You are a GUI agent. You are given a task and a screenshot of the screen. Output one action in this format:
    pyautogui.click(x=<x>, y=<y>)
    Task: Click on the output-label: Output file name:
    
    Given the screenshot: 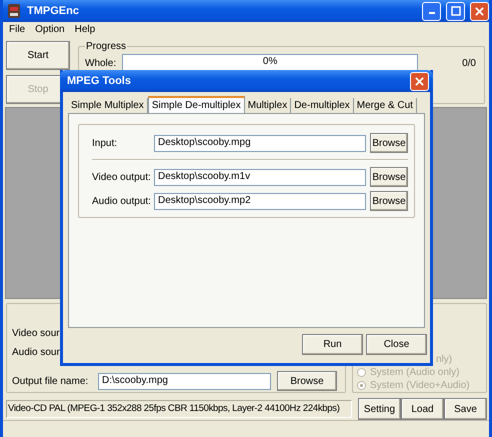 What is the action you would take?
    pyautogui.click(x=51, y=381)
    